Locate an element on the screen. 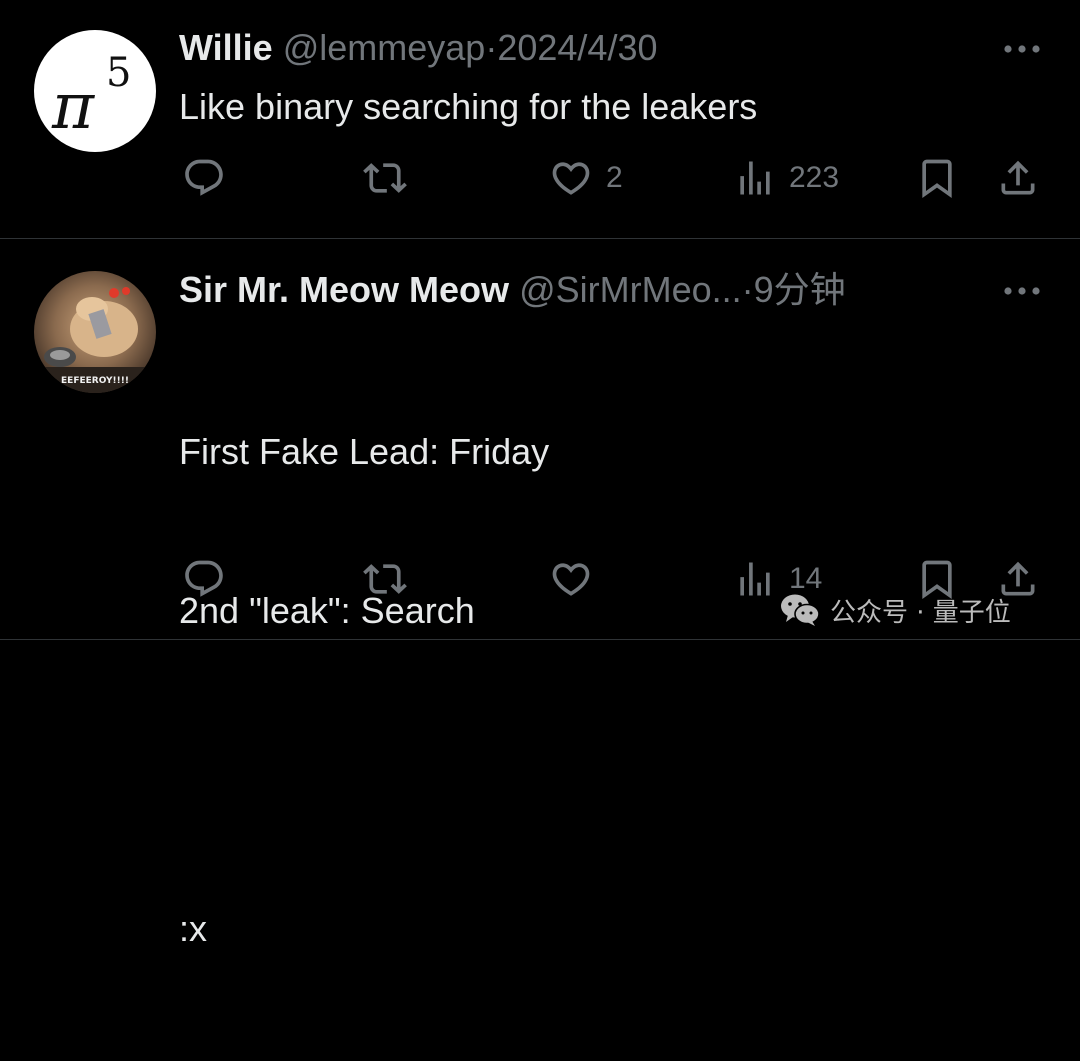 The height and width of the screenshot is (1061, 1080). timestamp: 2024/4/30 is located at coordinates (577, 47).